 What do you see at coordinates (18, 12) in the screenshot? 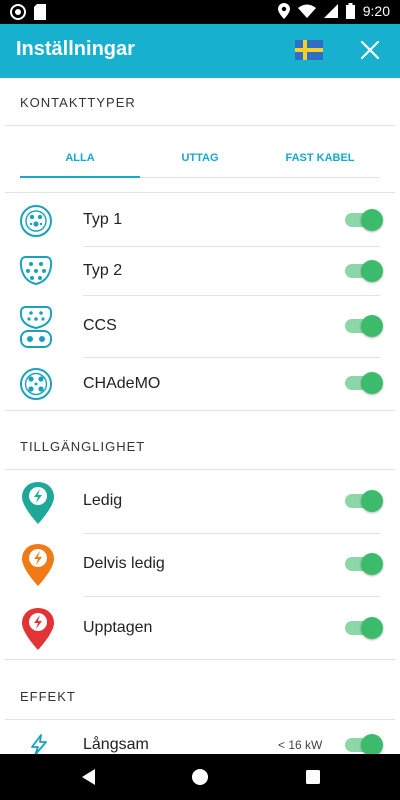
I see `record-icon` at bounding box center [18, 12].